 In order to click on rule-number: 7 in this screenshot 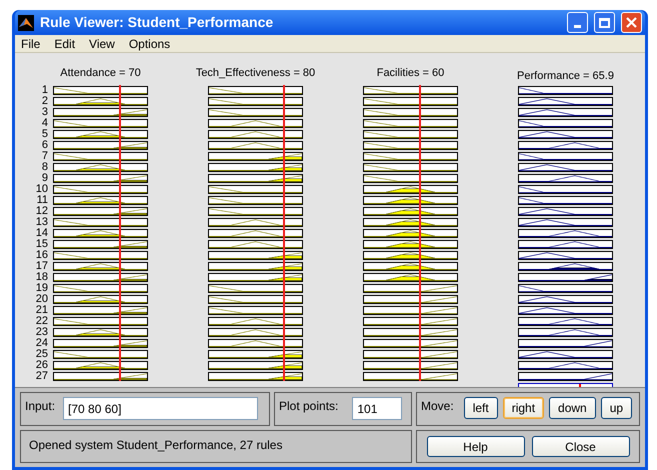, I will do `click(44, 156)`.